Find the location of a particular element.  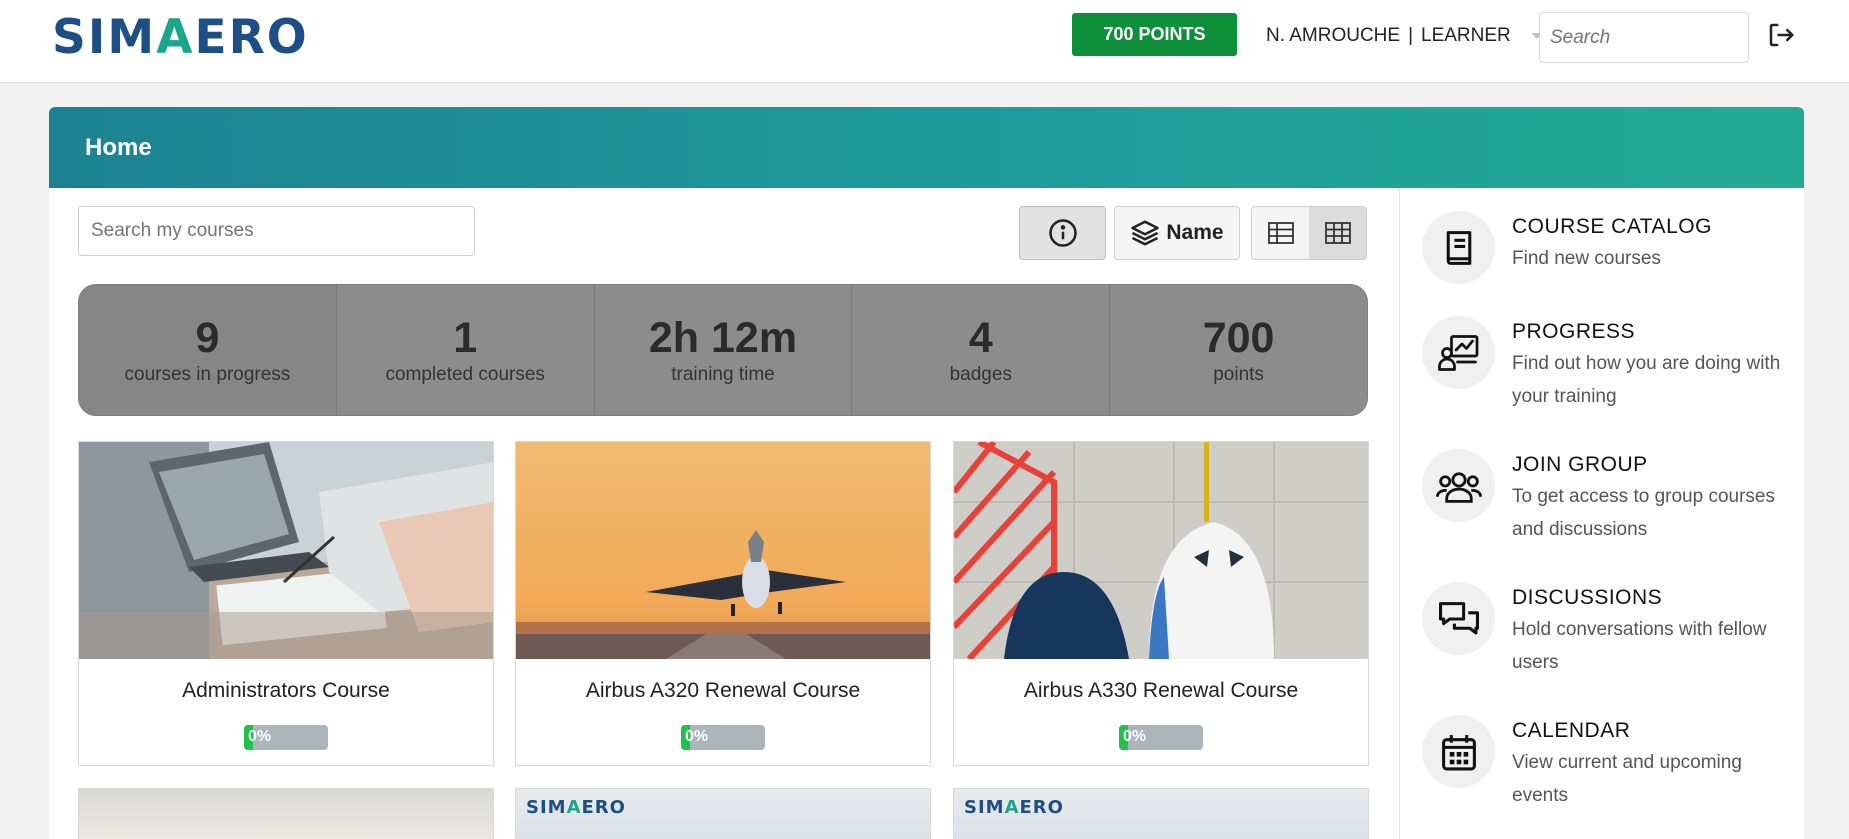

list-view-icon is located at coordinates (1280, 233).